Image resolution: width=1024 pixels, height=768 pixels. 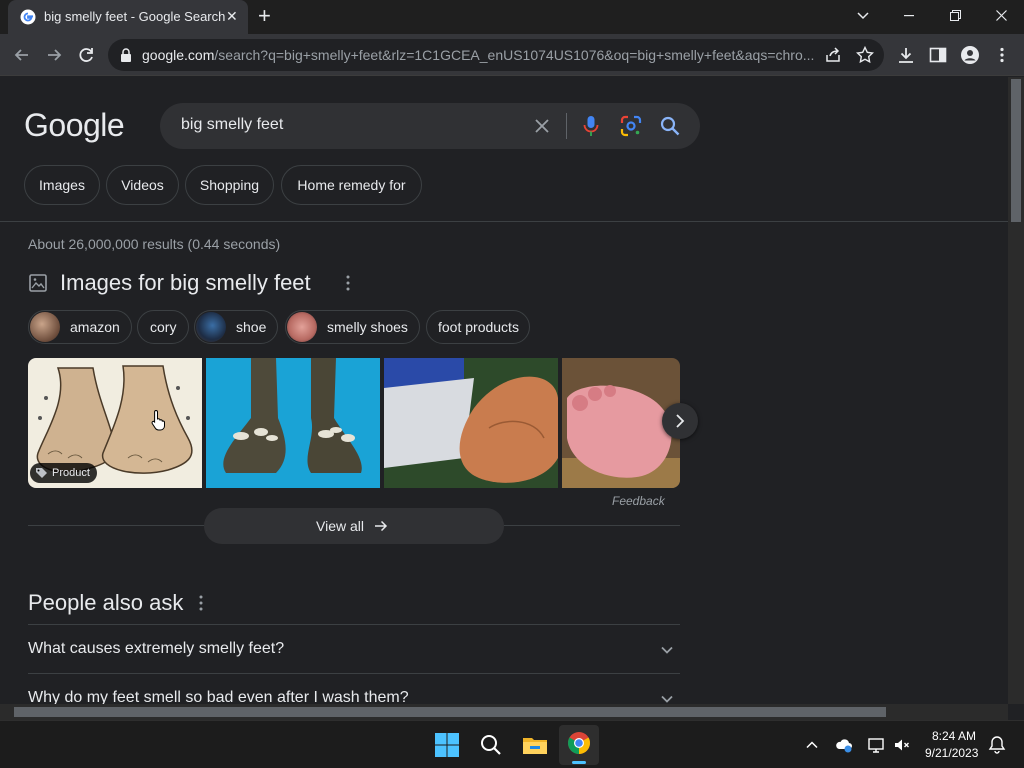 I want to click on paa-question-row: What causes extremely smelly feet?, so click(x=354, y=648).